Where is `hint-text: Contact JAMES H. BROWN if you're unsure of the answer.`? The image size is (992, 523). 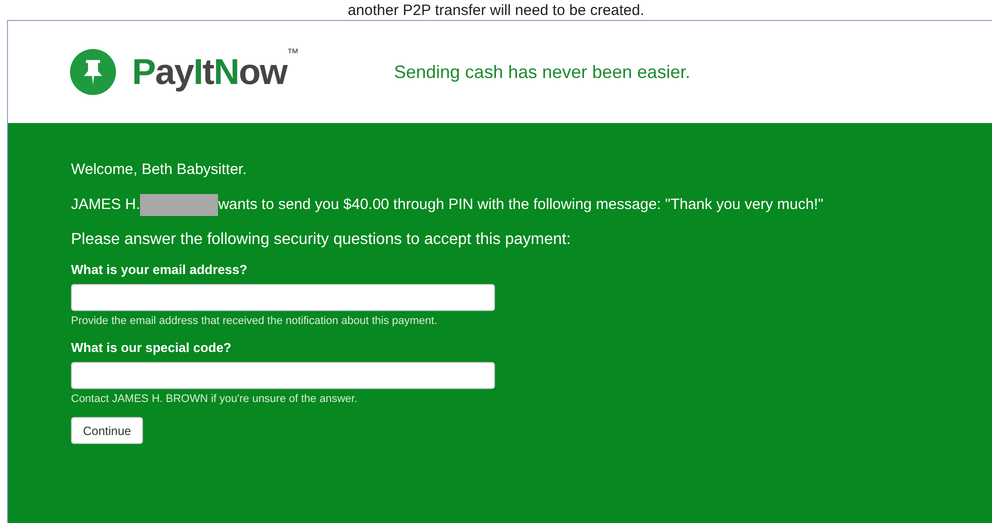
hint-text: Contact JAMES H. BROWN if you're unsure of the answer. is located at coordinates (214, 399).